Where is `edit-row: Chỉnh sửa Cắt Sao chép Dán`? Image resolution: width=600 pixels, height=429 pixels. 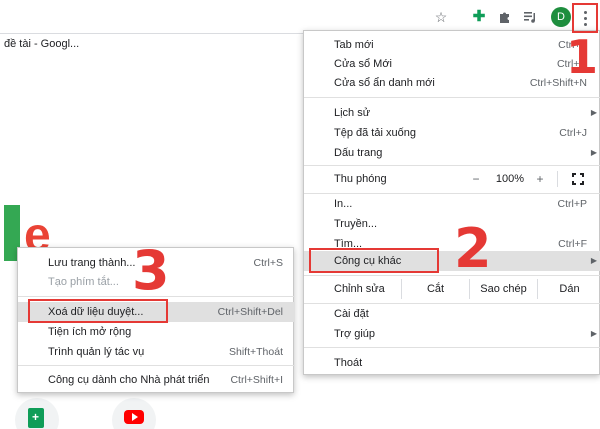 edit-row: Chỉnh sửa Cắt Sao chép Dán is located at coordinates (452, 289).